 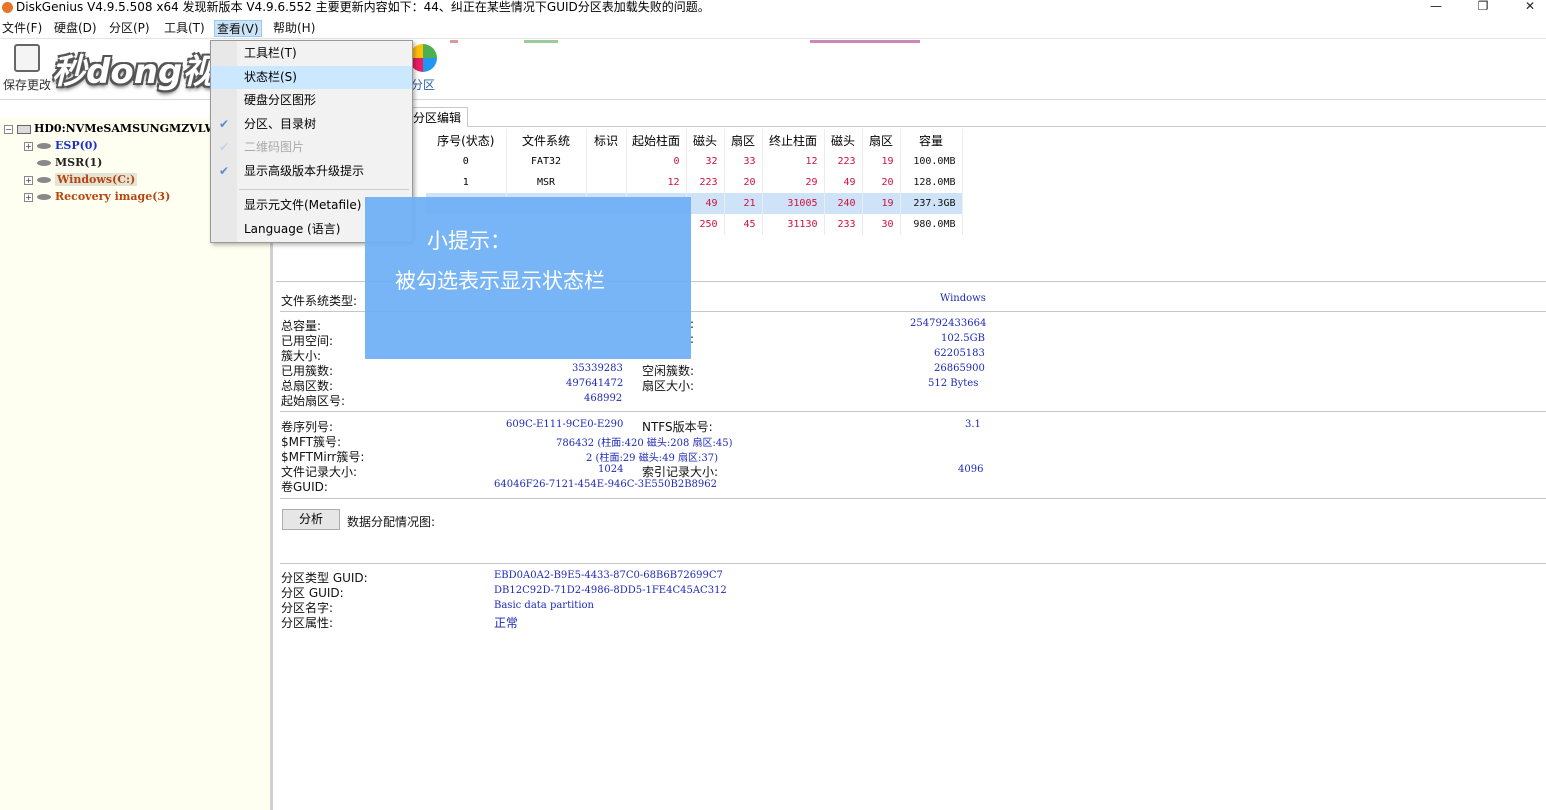 What do you see at coordinates (313, 401) in the screenshot?
I see `start-sector-label: 起始扇区号:` at bounding box center [313, 401].